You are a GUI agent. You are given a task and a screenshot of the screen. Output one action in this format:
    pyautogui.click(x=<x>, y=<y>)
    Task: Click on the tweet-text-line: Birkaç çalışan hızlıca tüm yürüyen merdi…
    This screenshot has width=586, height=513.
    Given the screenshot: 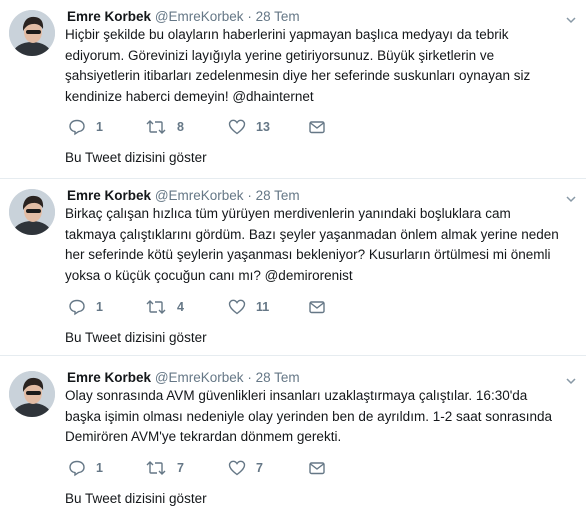 What is the action you would take?
    pyautogui.click(x=288, y=213)
    